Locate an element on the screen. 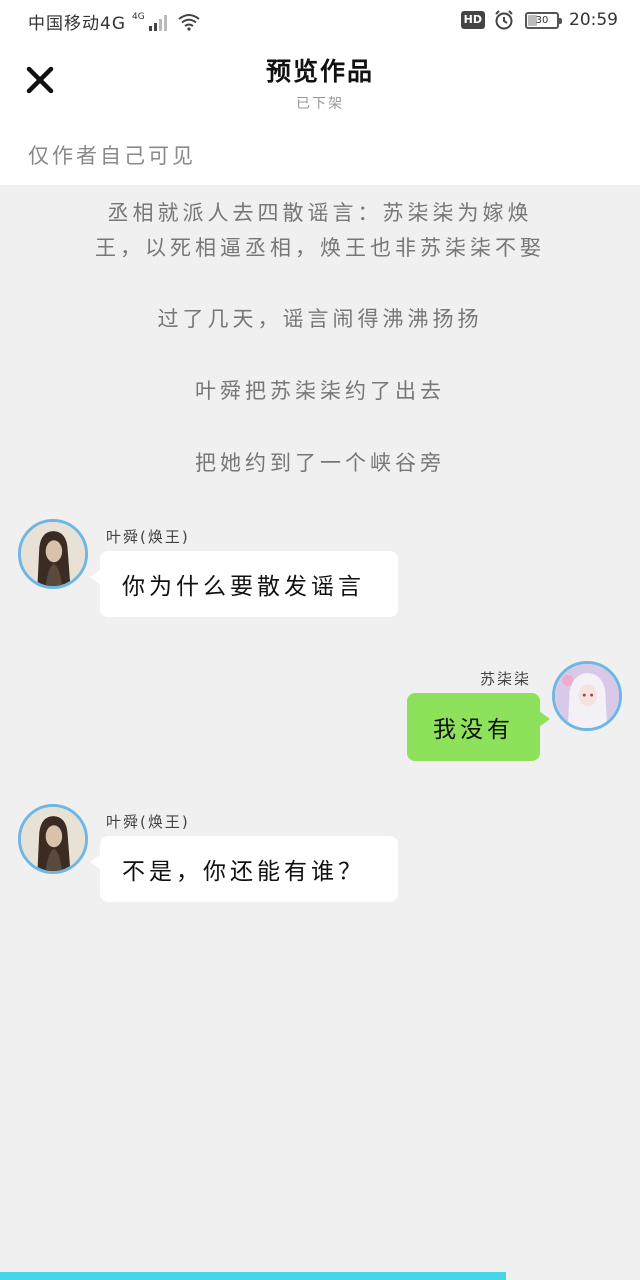  alarm-icon is located at coordinates (504, 20).